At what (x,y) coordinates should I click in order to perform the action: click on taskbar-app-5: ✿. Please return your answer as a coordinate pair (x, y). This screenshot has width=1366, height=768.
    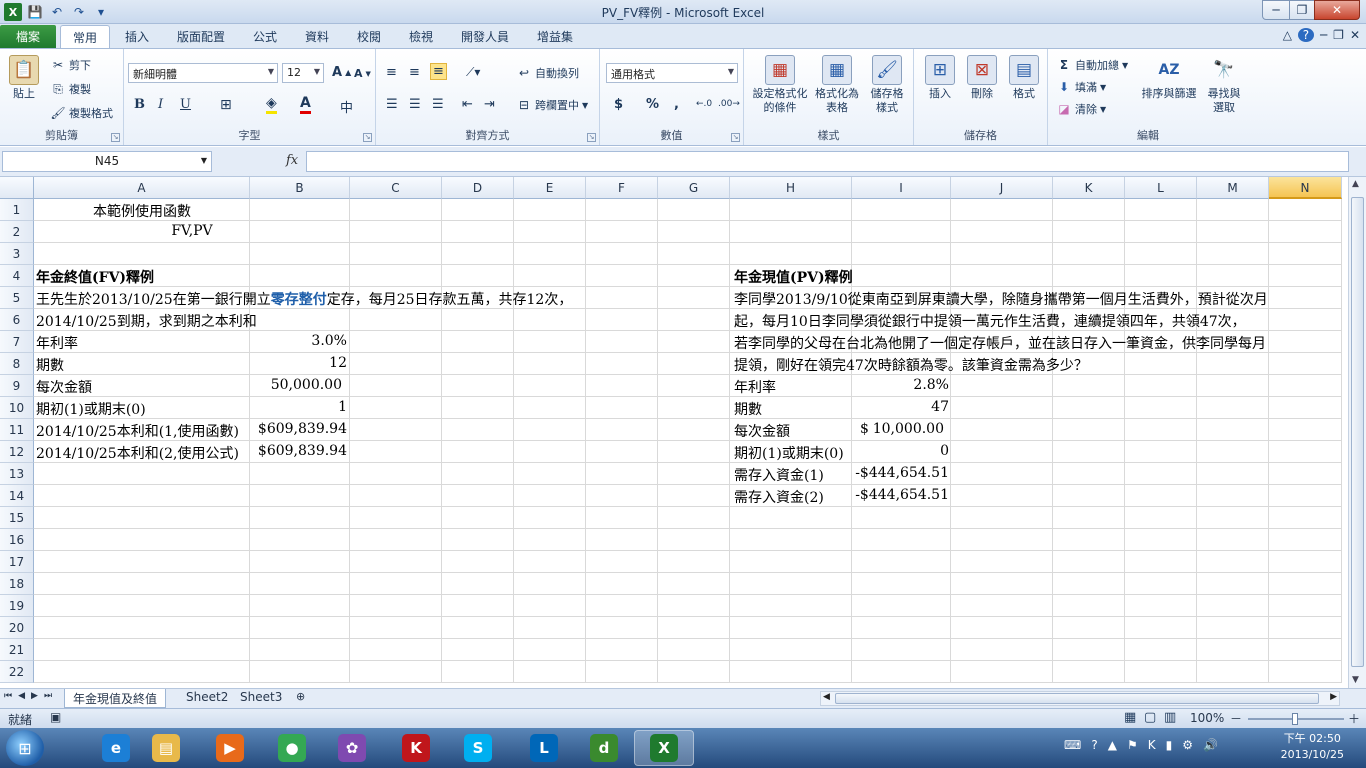
    Looking at the image, I should click on (352, 748).